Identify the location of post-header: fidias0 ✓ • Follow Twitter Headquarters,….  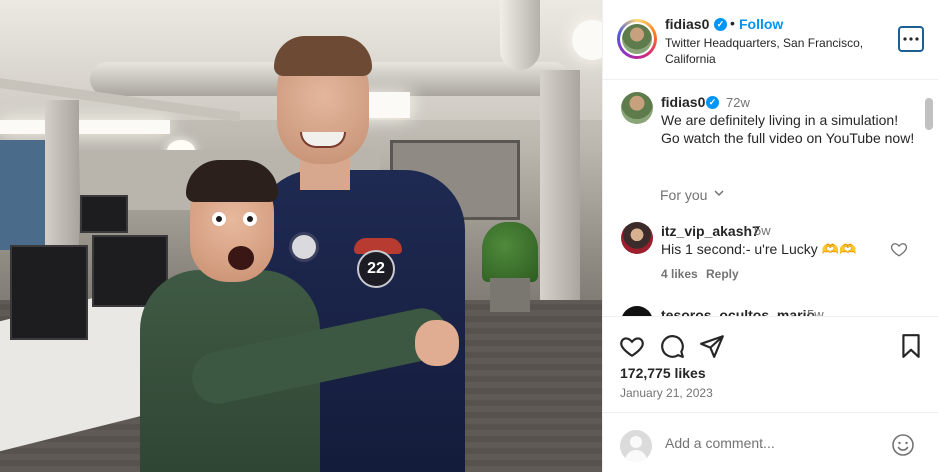
(770, 40).